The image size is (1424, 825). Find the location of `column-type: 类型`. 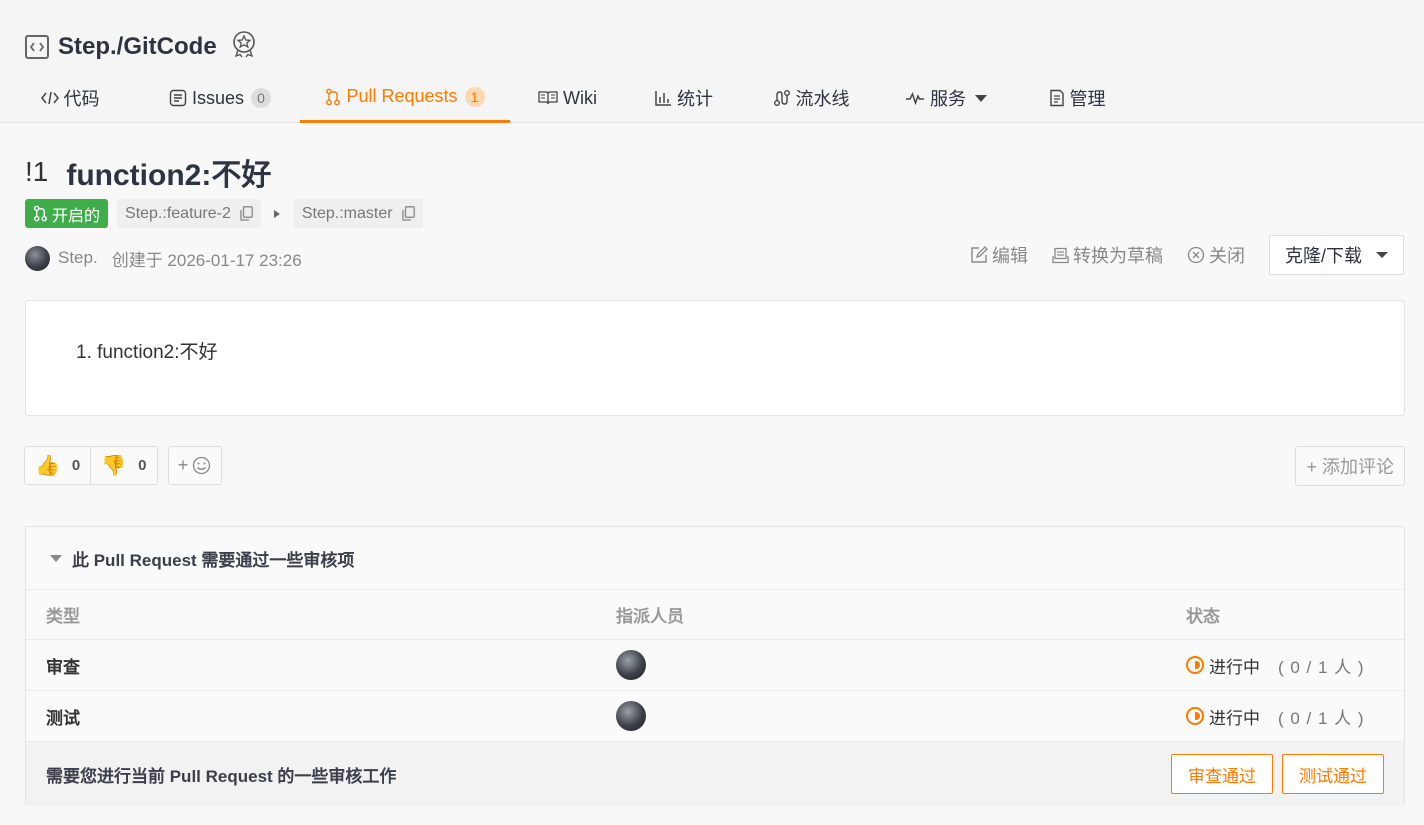

column-type: 类型 is located at coordinates (63, 616).